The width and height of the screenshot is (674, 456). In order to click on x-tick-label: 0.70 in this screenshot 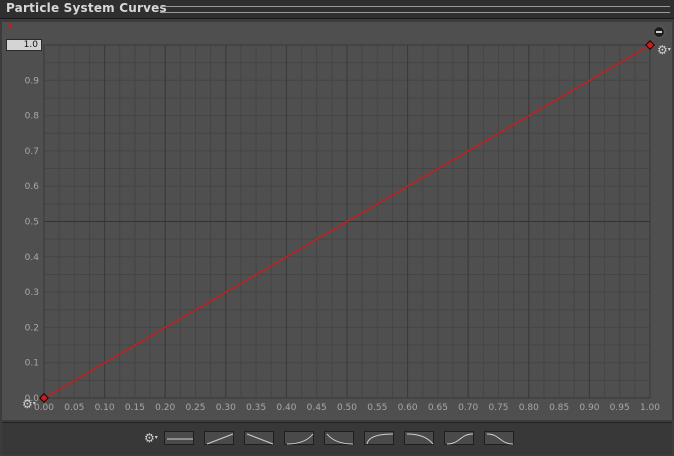, I will do `click(468, 408)`.